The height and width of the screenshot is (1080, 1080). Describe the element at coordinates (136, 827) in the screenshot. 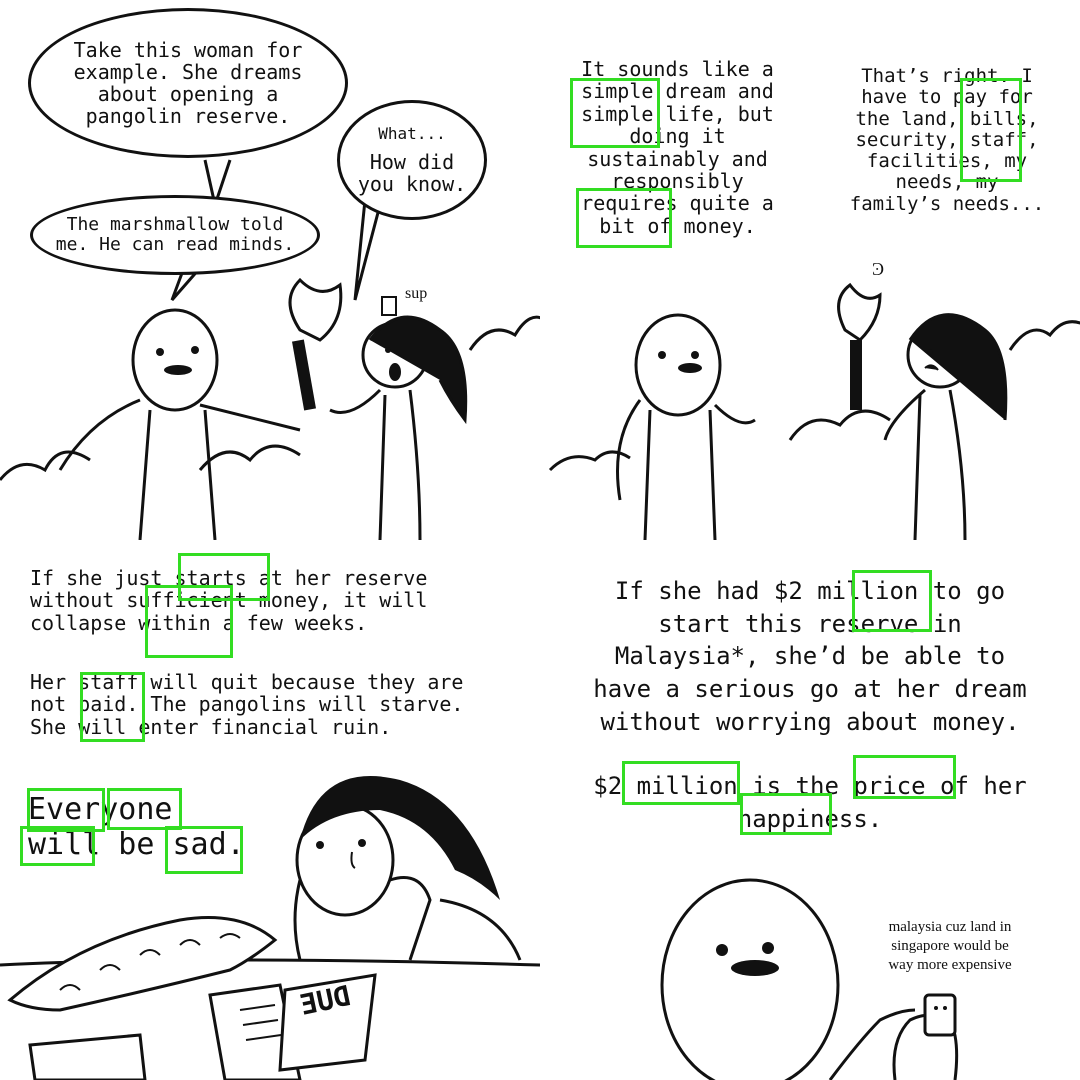

I see `caption-everyone-sad: Everyone will be sad.` at that location.